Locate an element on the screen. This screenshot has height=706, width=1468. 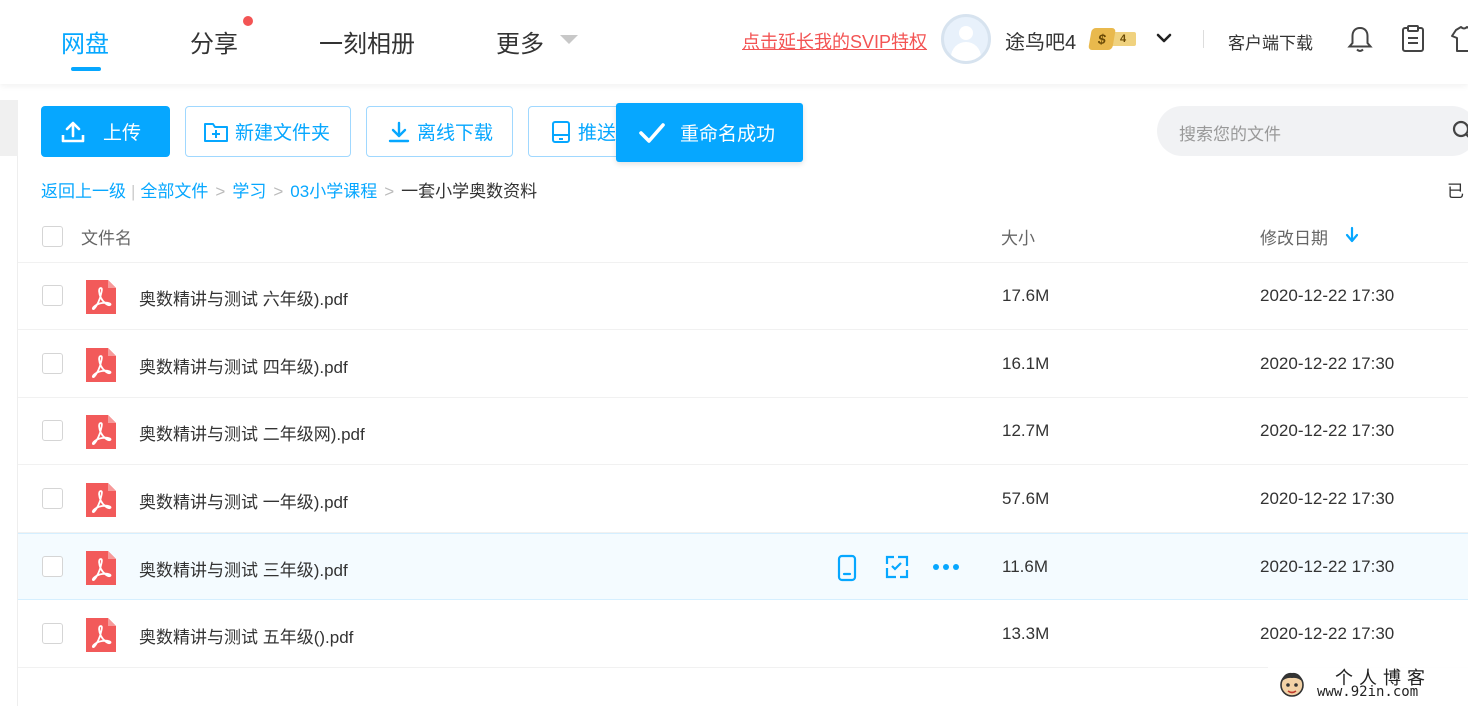
file-size: 16.1M is located at coordinates (1026, 363).